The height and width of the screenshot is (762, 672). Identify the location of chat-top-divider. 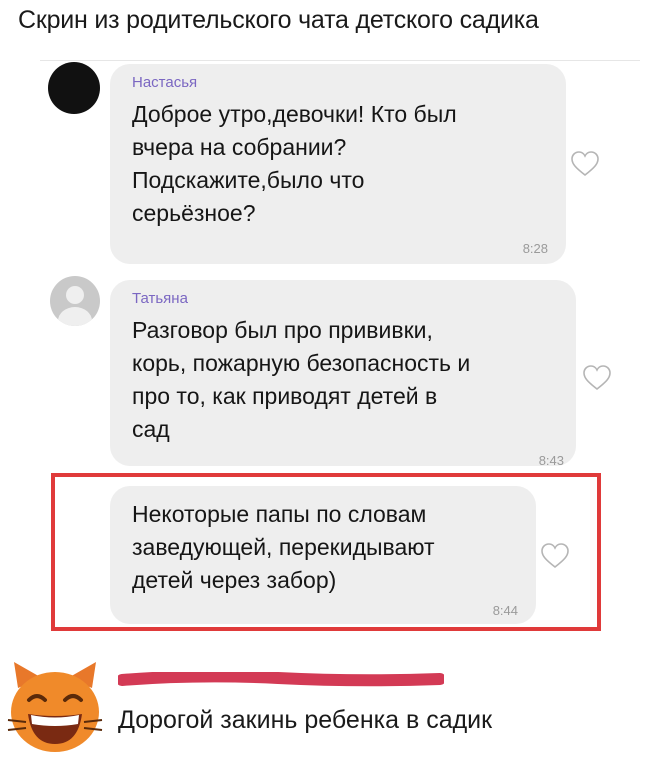
(340, 60).